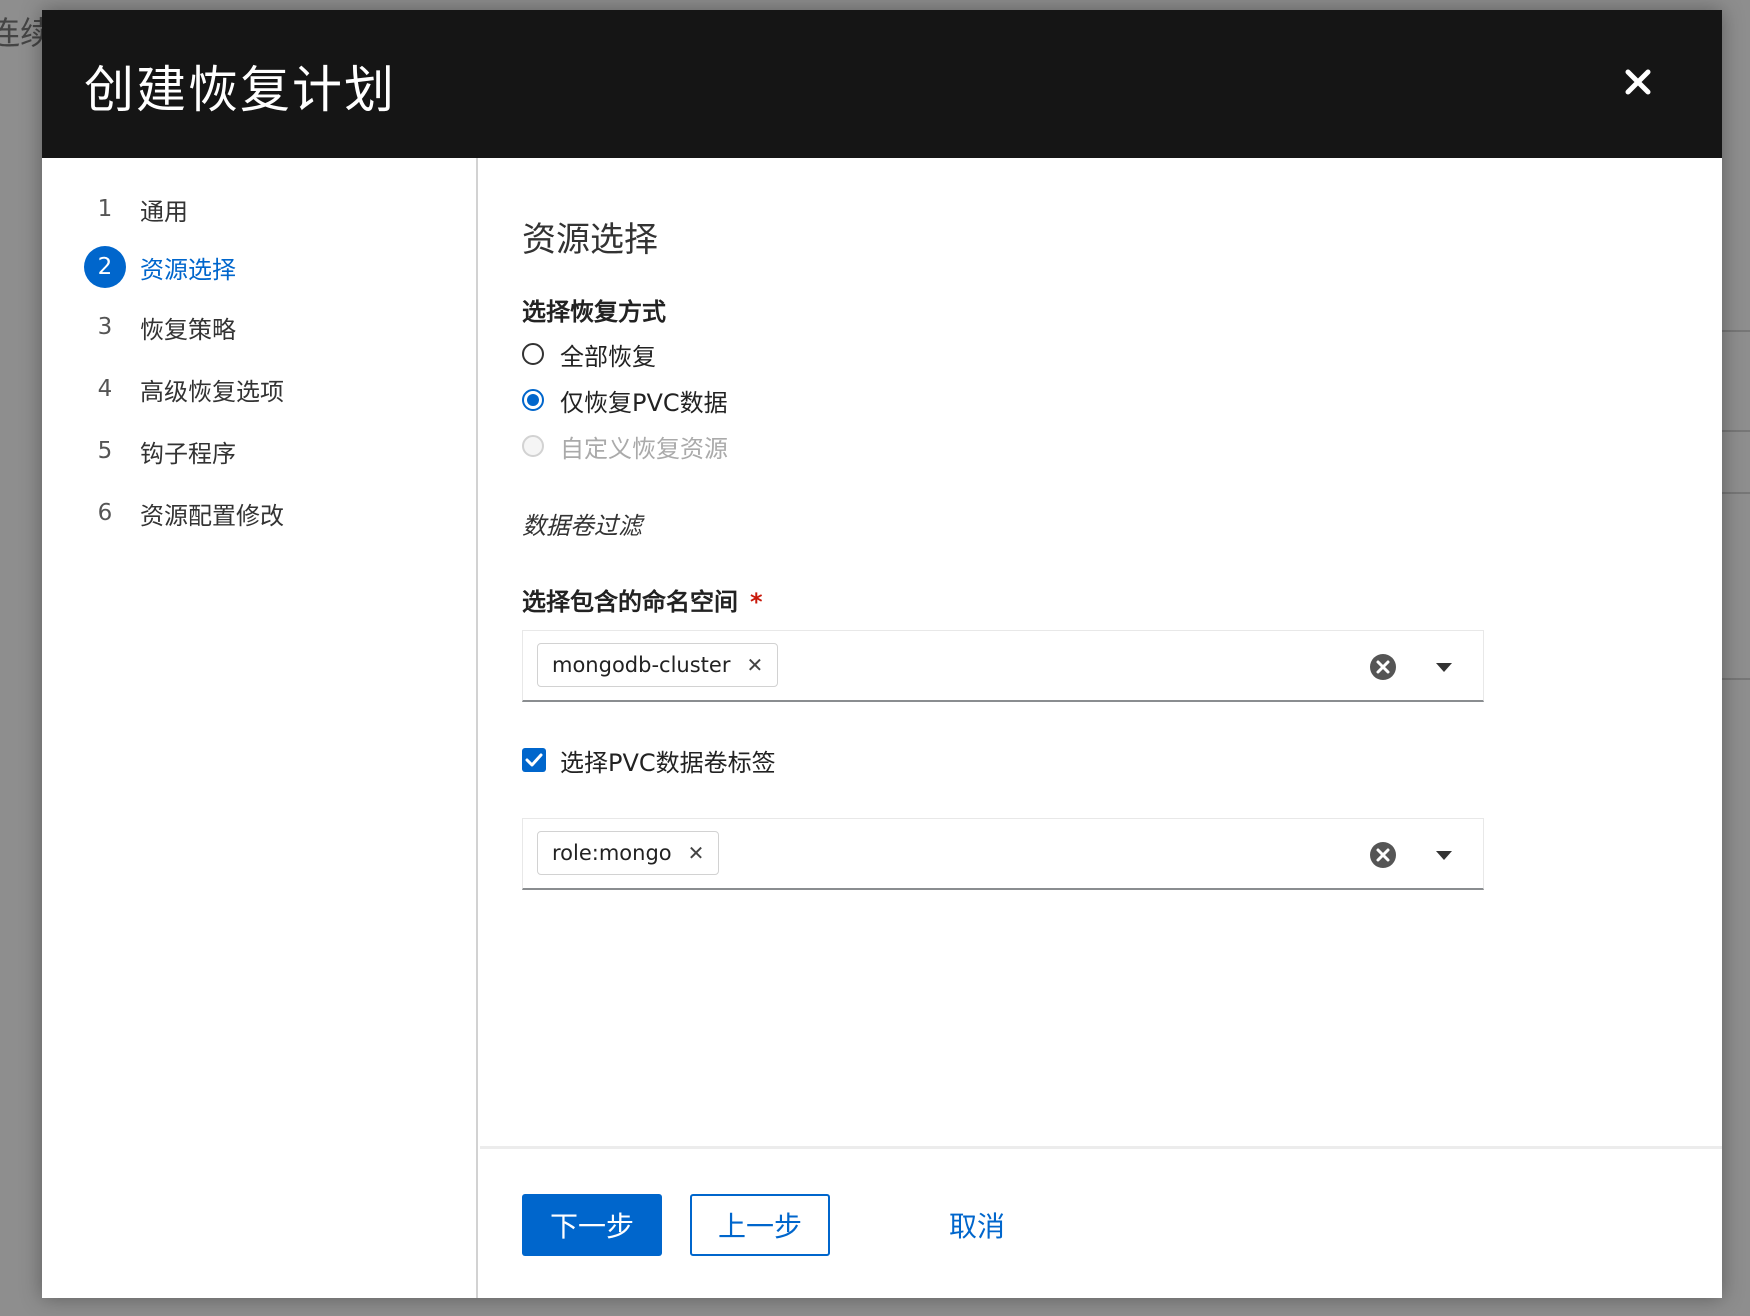  I want to click on modal-header: 创建恢复计划, so click(882, 84).